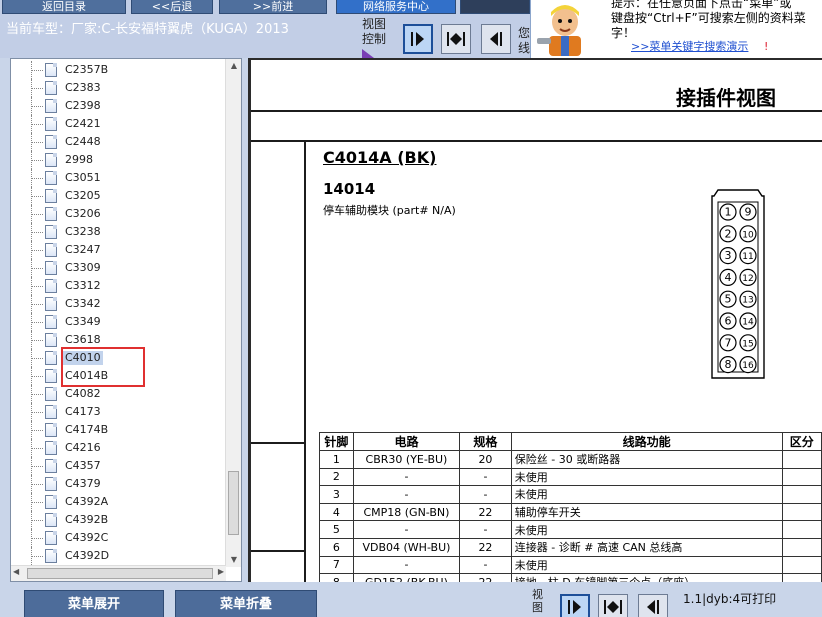  What do you see at coordinates (117, 142) in the screenshot?
I see `tree-item: C2448` at bounding box center [117, 142].